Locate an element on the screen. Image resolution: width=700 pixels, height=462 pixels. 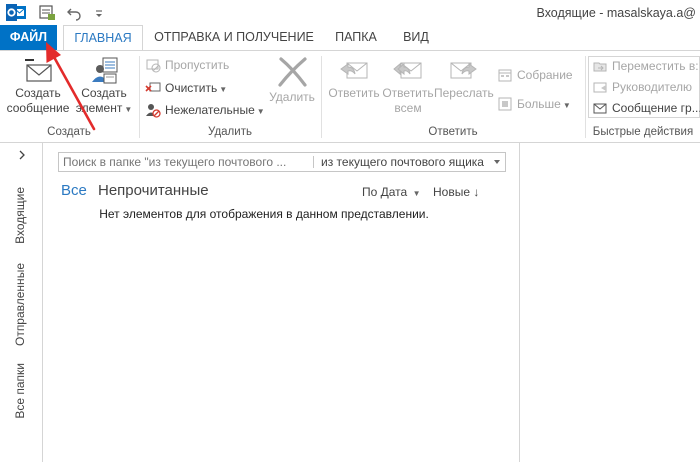
nav-all-folders: Все папки is located at coordinates (20, 391).